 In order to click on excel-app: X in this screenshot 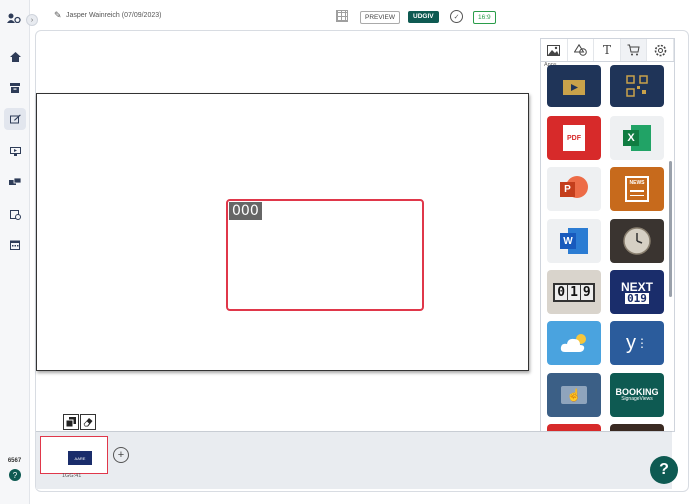, I will do `click(637, 138)`.